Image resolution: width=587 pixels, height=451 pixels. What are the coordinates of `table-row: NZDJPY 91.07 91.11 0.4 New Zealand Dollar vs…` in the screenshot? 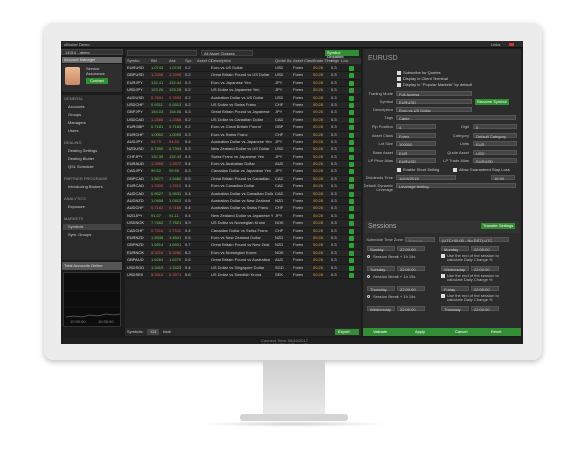 It's located at (243, 217).